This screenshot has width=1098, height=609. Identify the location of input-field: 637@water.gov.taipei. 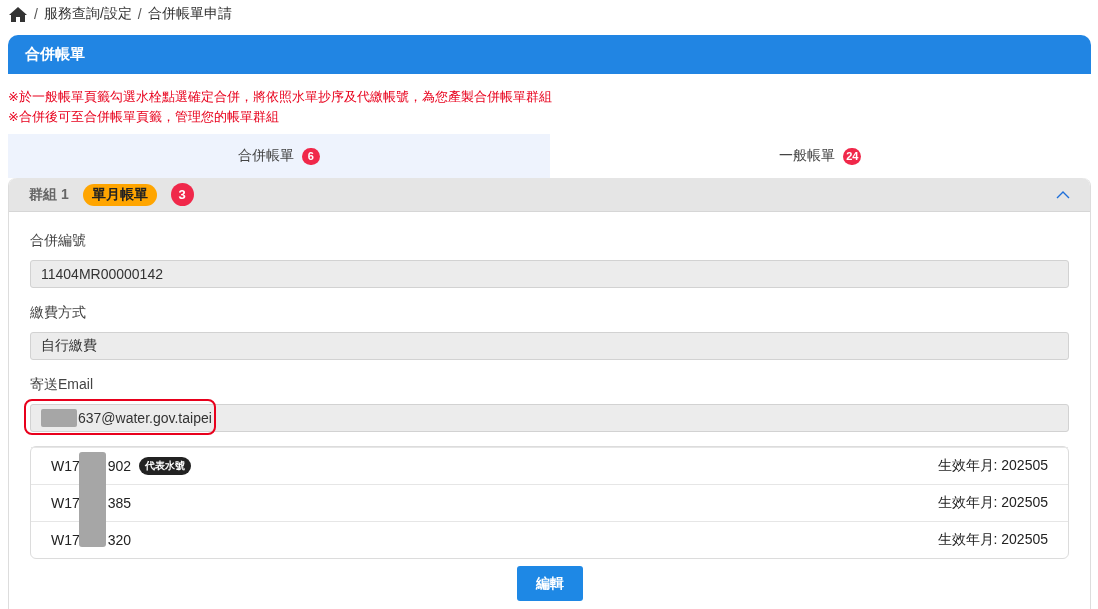
(549, 418).